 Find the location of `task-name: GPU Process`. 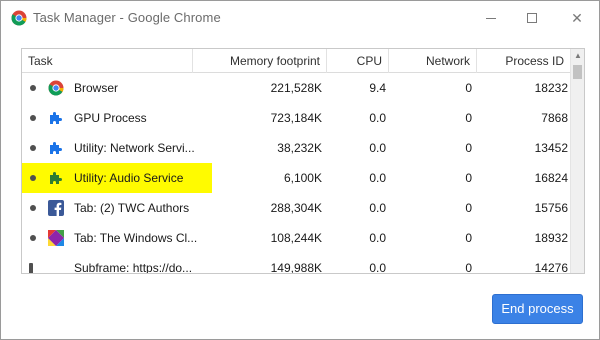

task-name: GPU Process is located at coordinates (110, 118).